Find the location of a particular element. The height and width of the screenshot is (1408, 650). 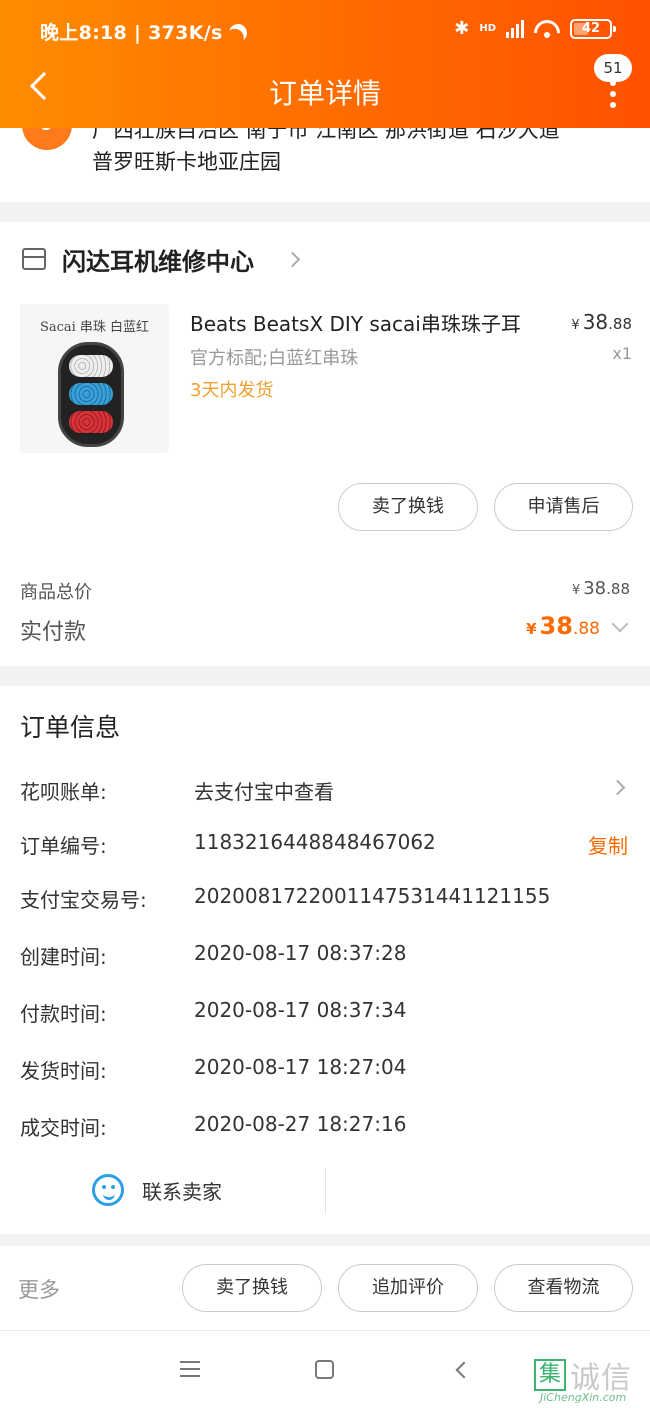

page-title: 订单详情 is located at coordinates (324, 93).